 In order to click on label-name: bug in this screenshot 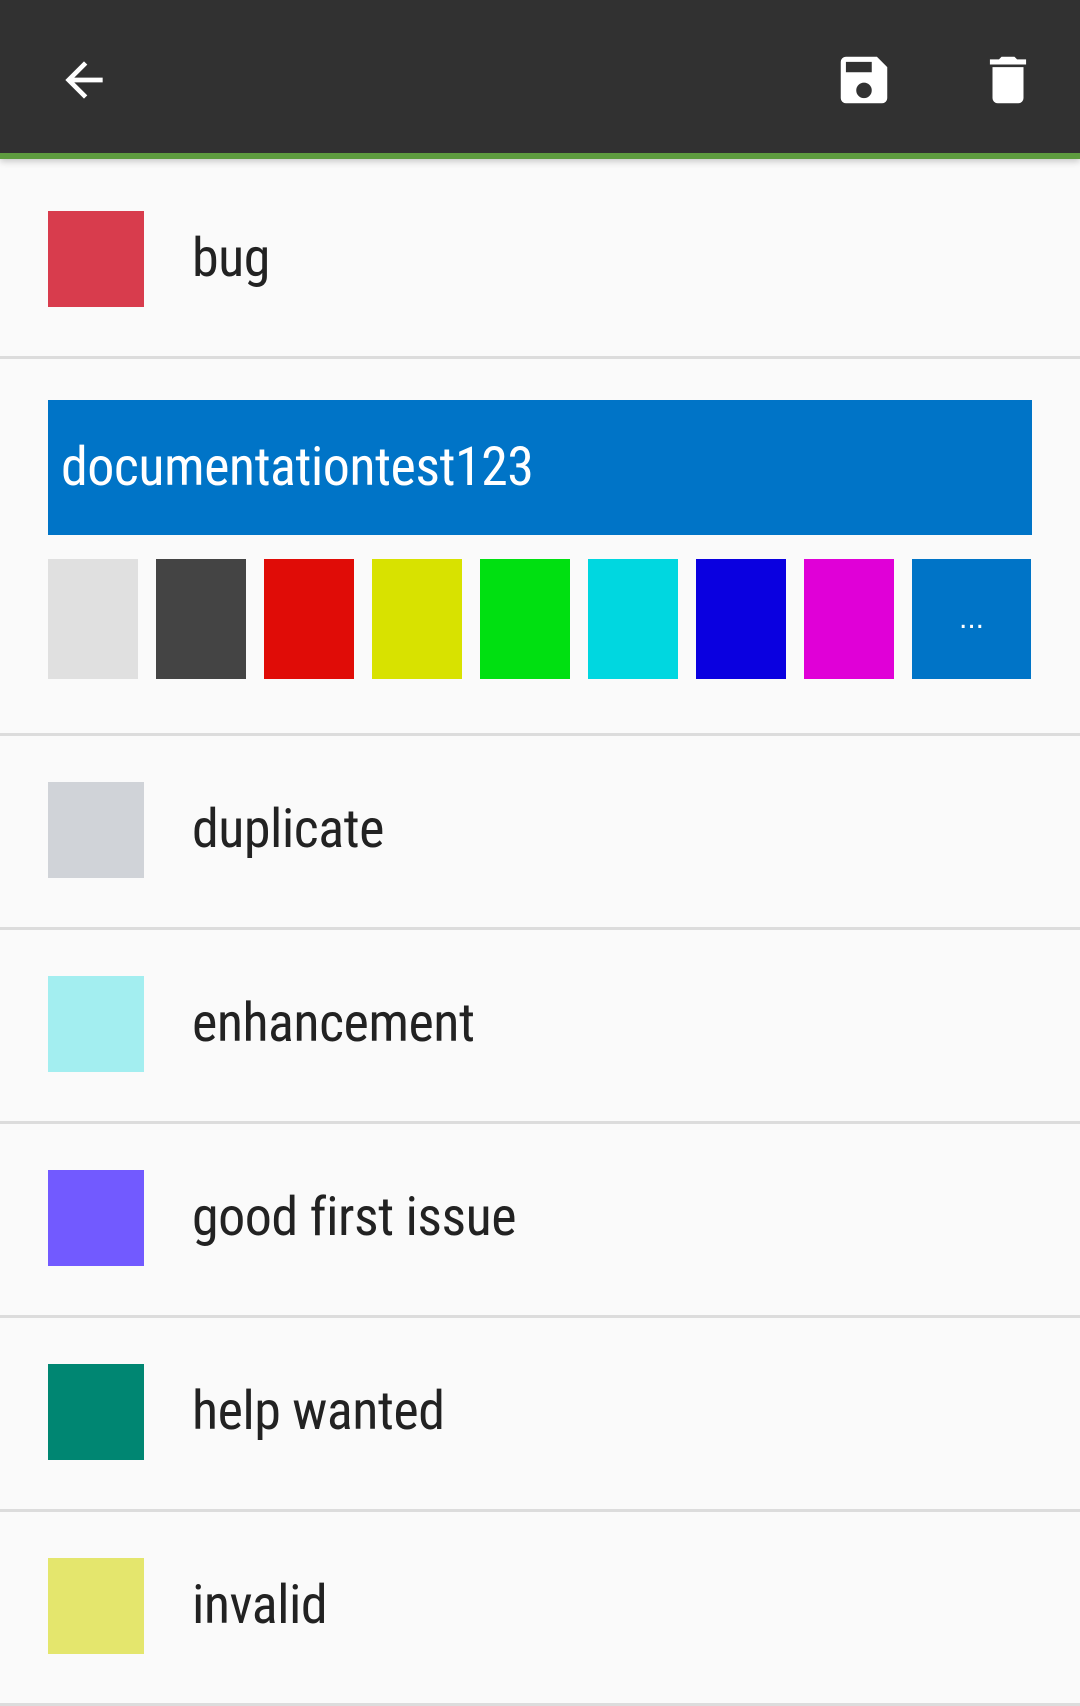, I will do `click(231, 258)`.